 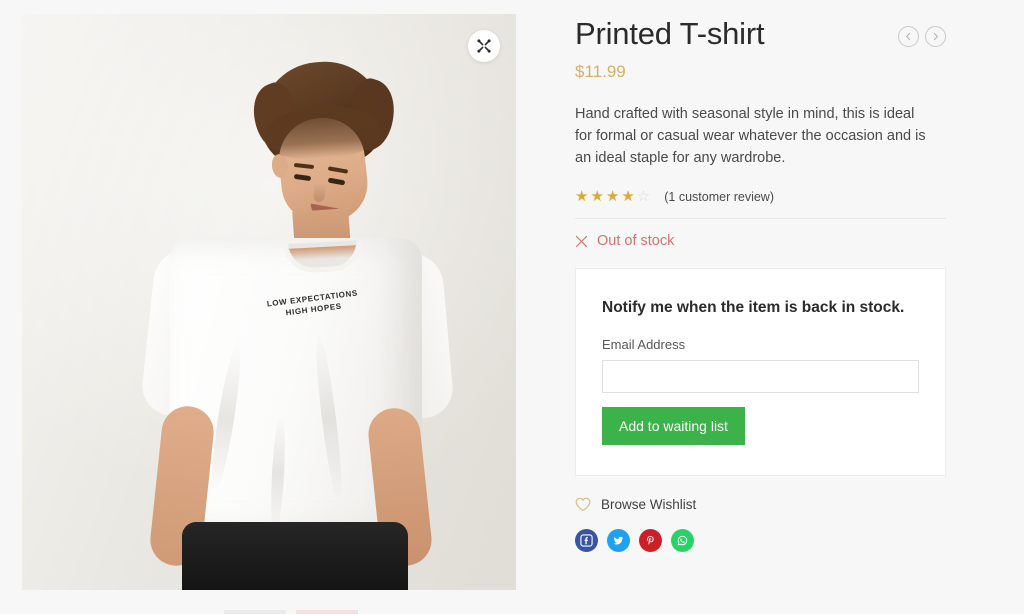 I want to click on facebook-icon, so click(x=586, y=540).